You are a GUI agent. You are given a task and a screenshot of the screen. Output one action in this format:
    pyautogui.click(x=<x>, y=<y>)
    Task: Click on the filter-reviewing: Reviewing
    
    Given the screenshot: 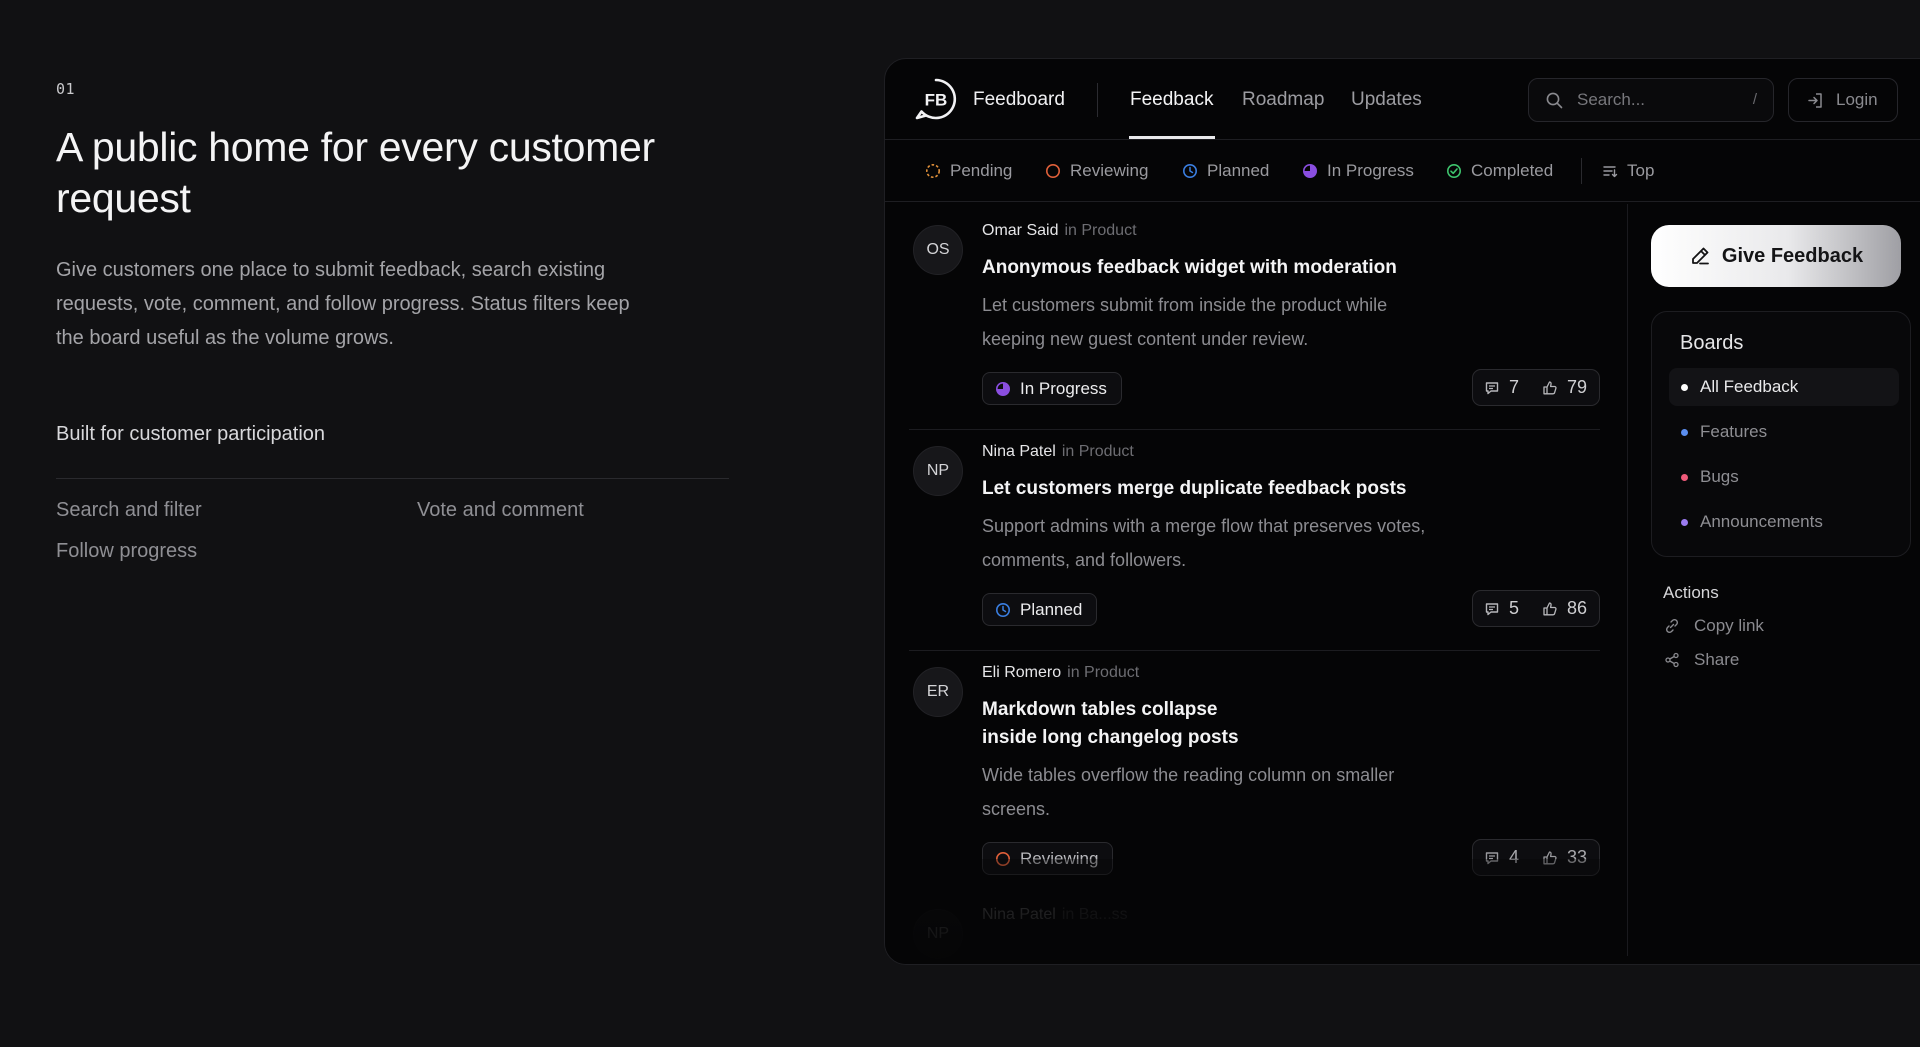 What is the action you would take?
    pyautogui.click(x=1096, y=171)
    